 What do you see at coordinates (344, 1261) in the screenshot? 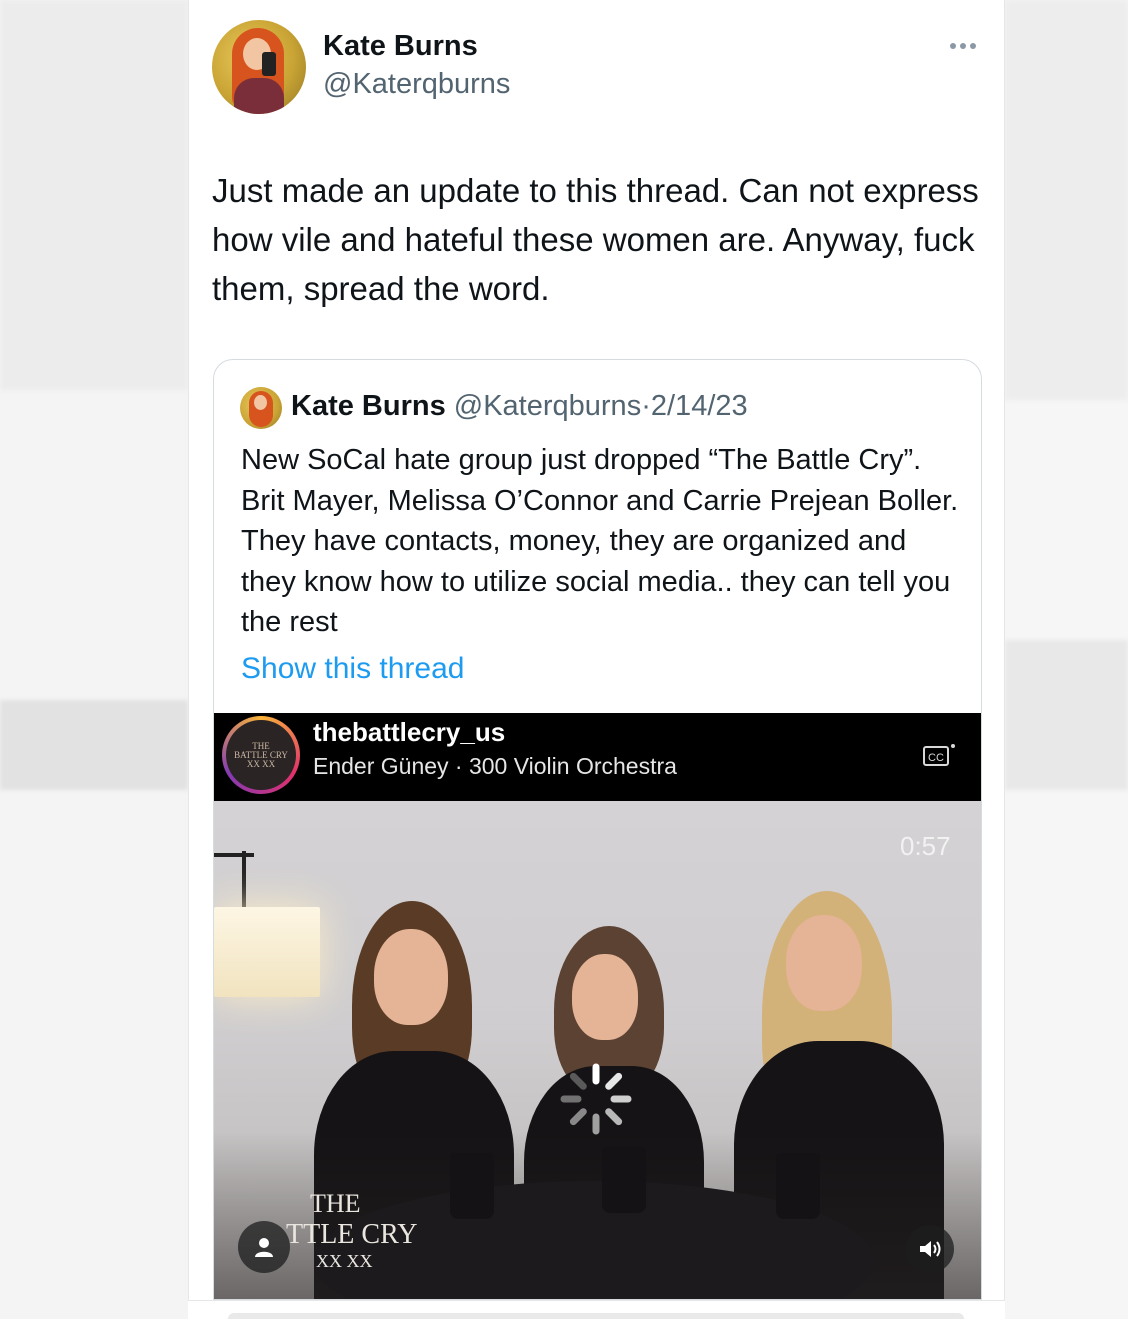
I see `brand-line3: XX XX` at bounding box center [344, 1261].